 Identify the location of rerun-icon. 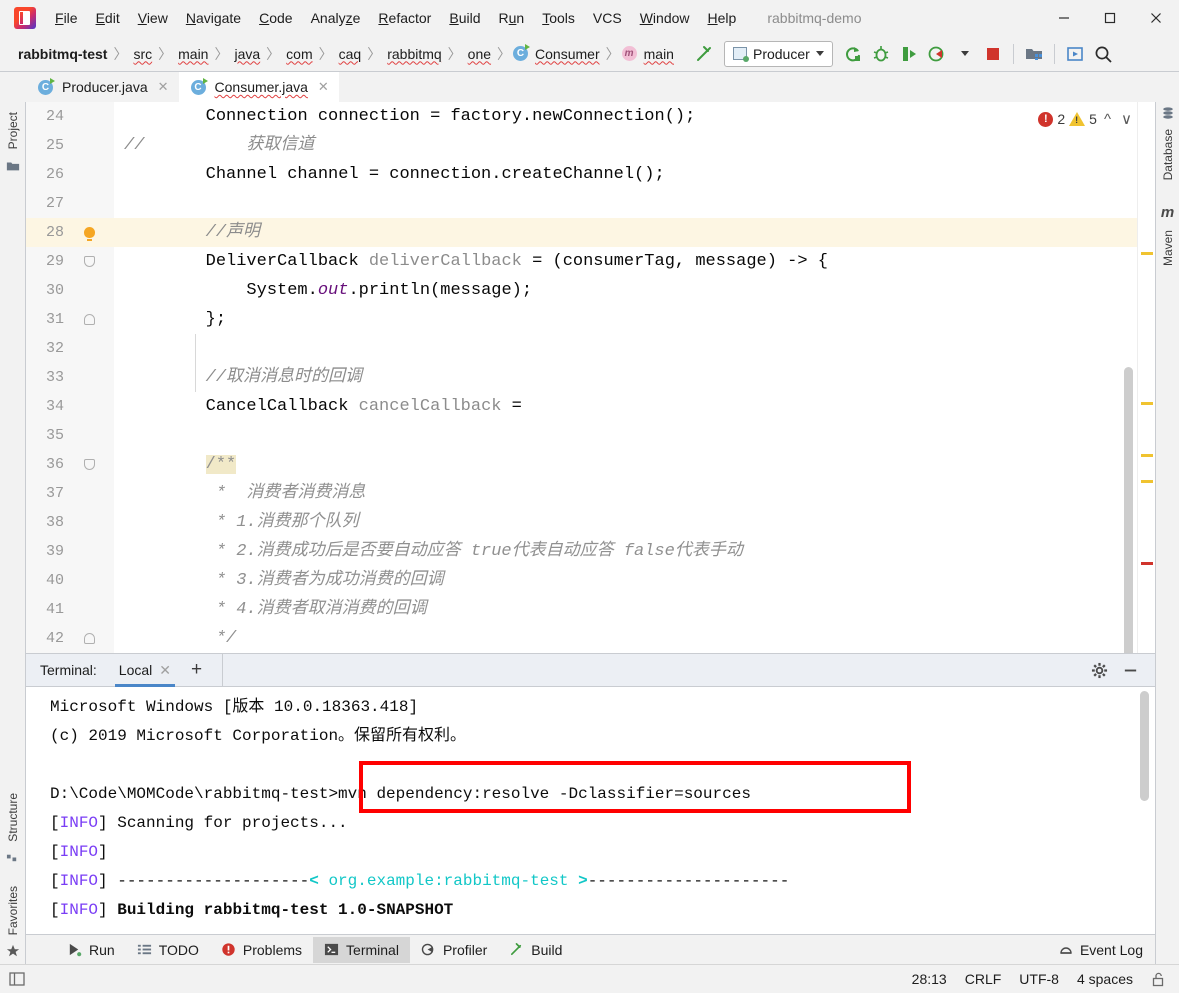
(853, 54).